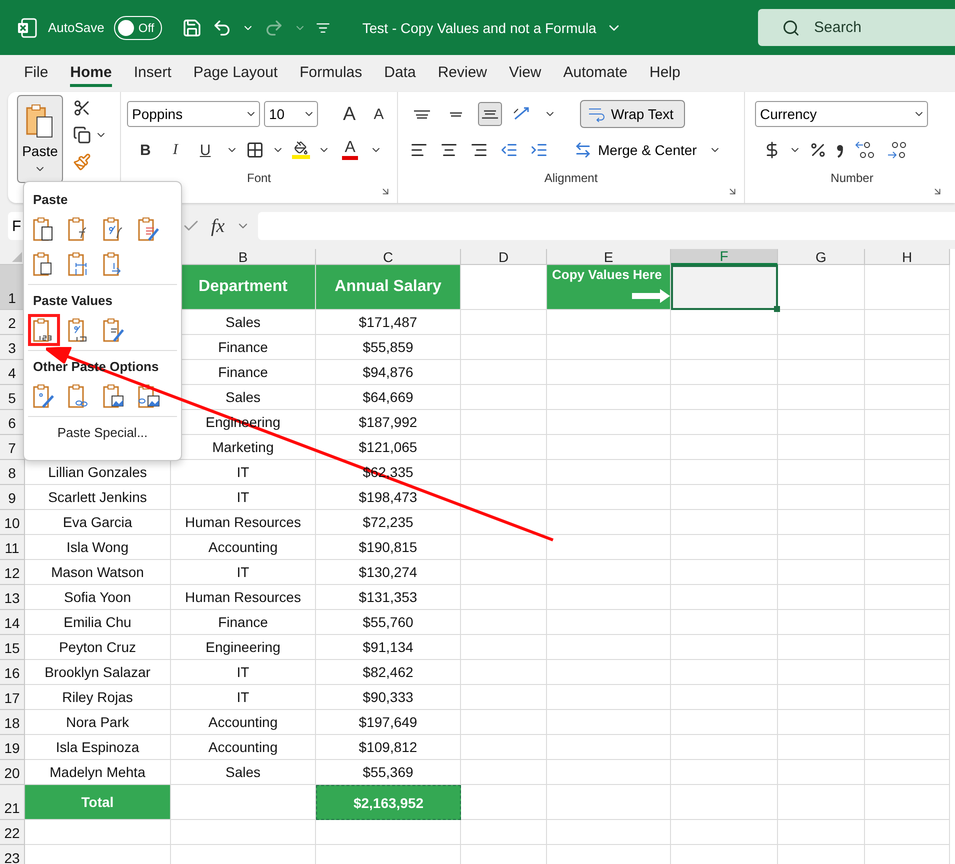 Image resolution: width=955 pixels, height=864 pixels. Describe the element at coordinates (12, 547) in the screenshot. I see `row-number: 11` at that location.